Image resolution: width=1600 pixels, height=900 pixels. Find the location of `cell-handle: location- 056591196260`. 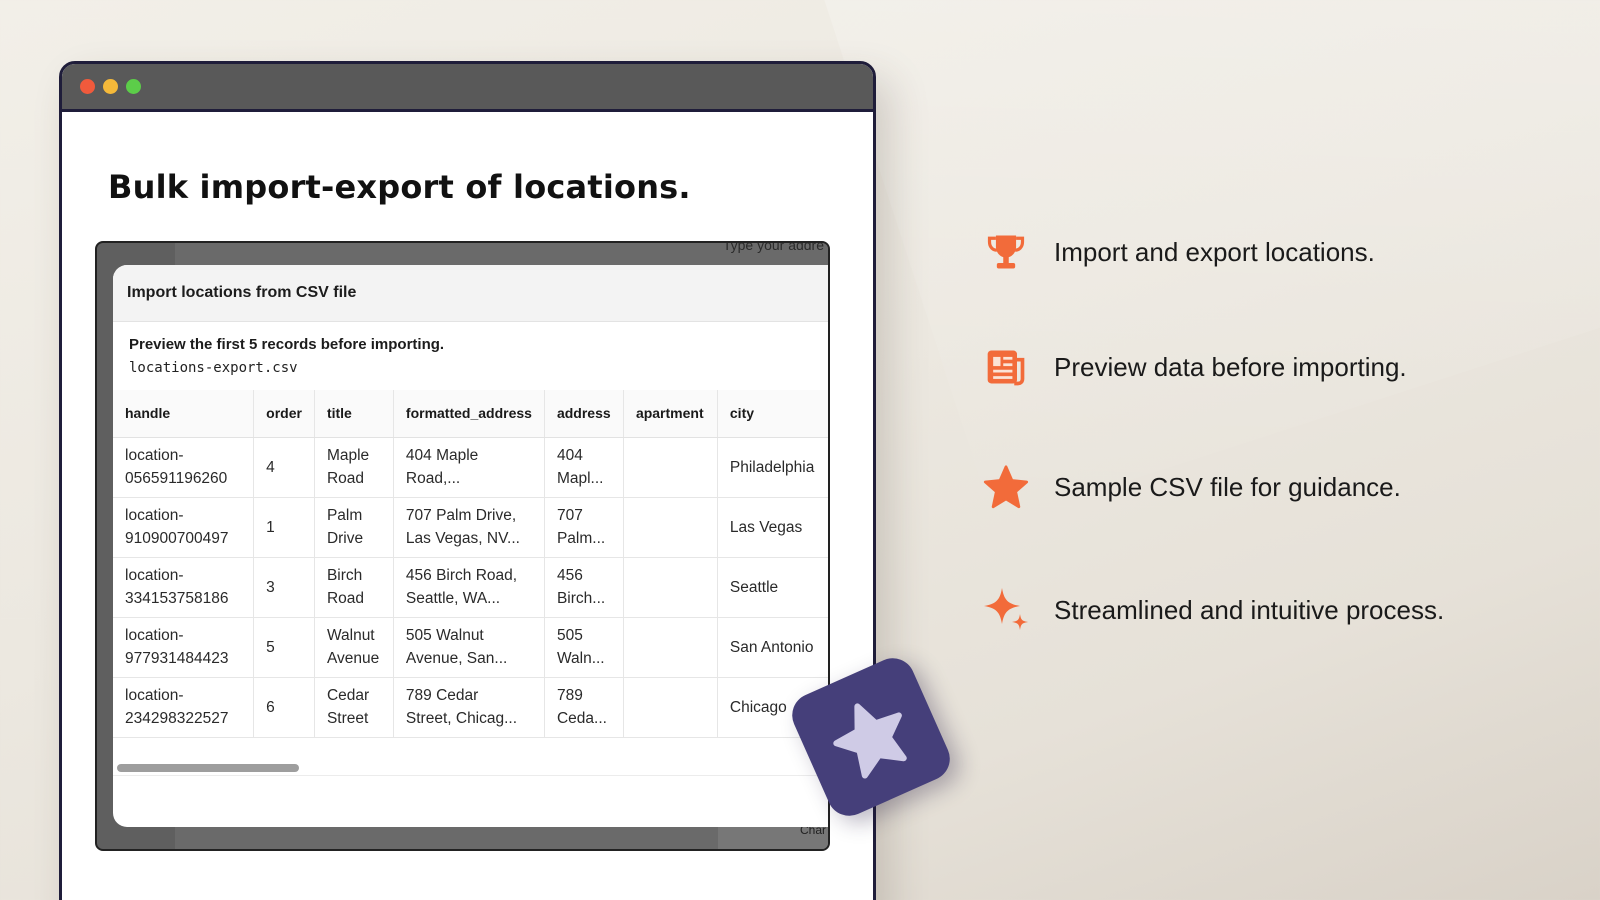

cell-handle: location- 056591196260 is located at coordinates (184, 467).